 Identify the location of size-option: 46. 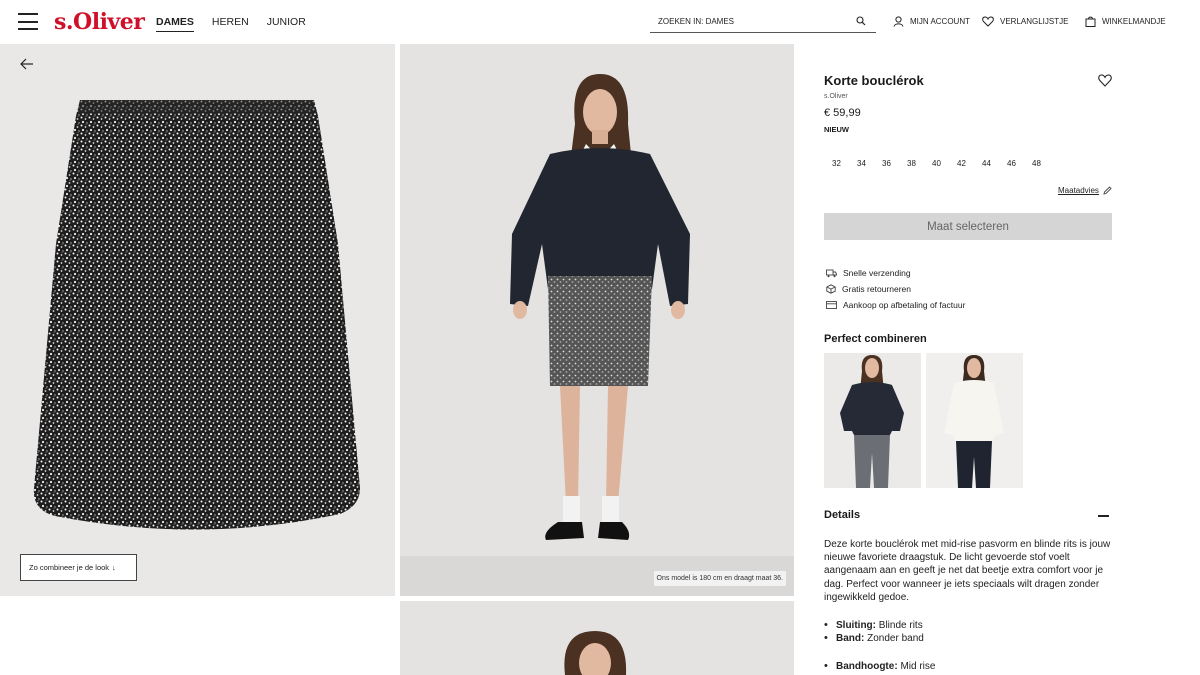
(1011, 163).